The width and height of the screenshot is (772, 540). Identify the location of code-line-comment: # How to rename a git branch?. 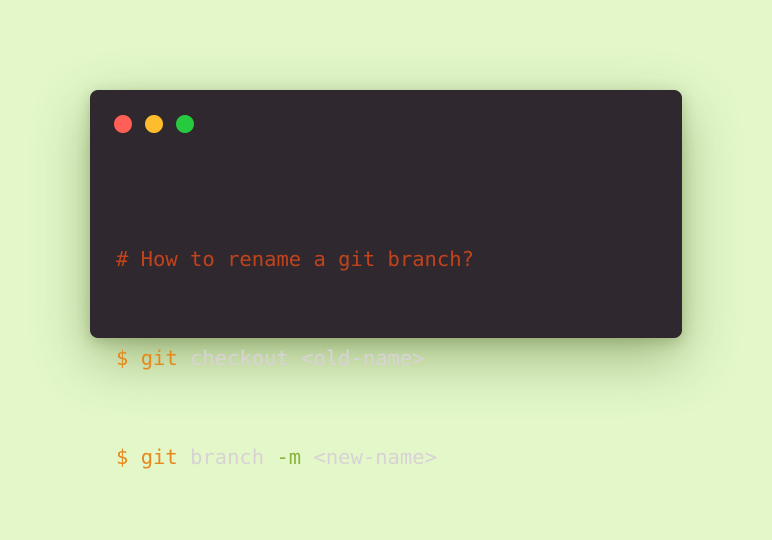
(295, 259).